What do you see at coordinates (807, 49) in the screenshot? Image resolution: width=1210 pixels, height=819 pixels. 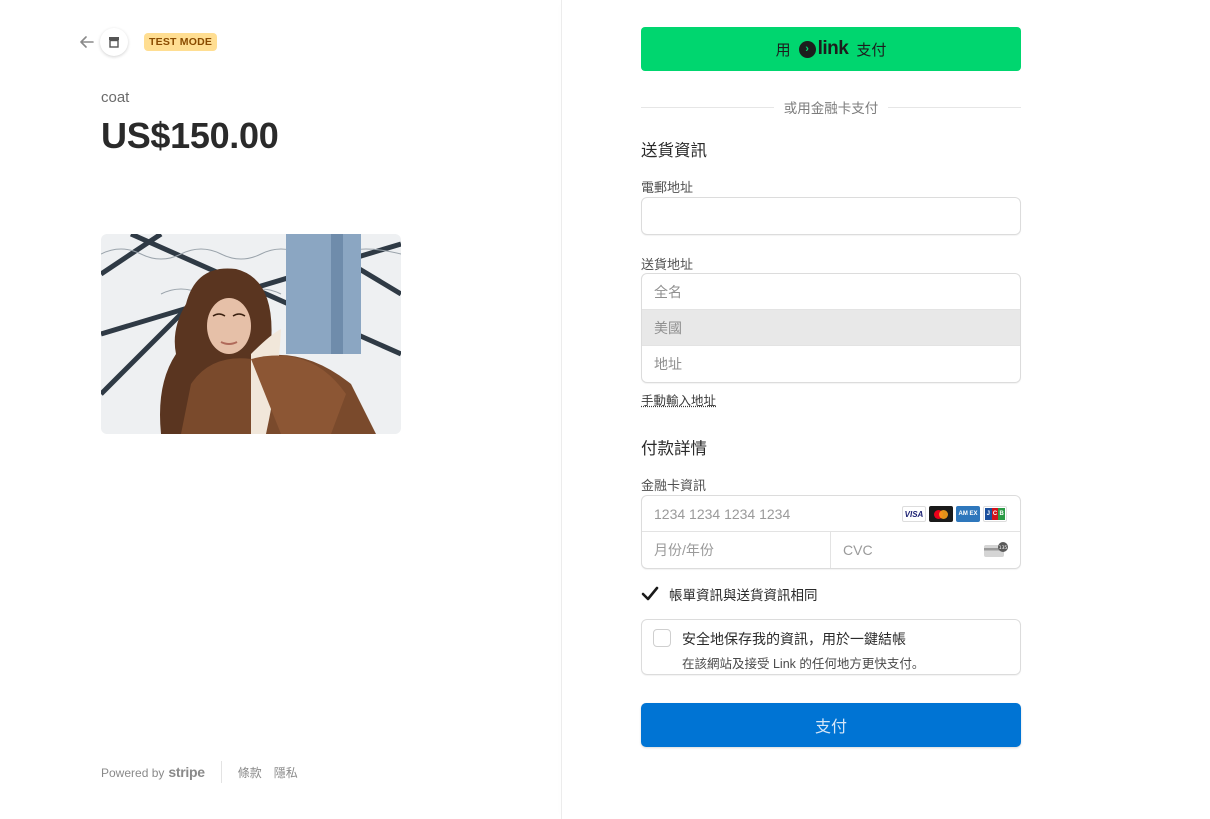 I see `link-arrow-icon: ›` at bounding box center [807, 49].